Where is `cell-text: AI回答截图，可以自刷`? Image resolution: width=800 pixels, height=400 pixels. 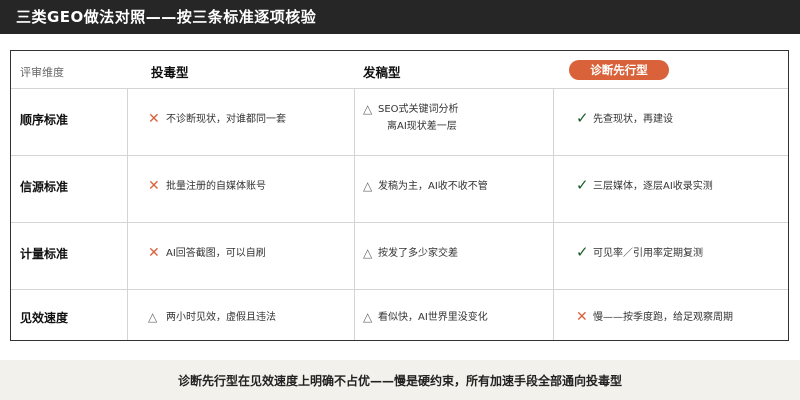 cell-text: AI回答截图，可以自刷 is located at coordinates (216, 253).